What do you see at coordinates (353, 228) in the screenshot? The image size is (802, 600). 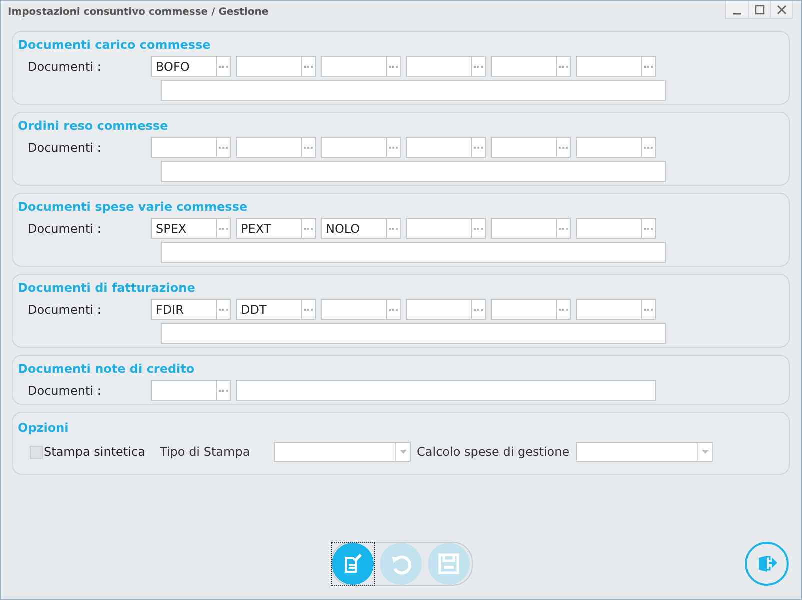 I see `input-field: NOLO` at bounding box center [353, 228].